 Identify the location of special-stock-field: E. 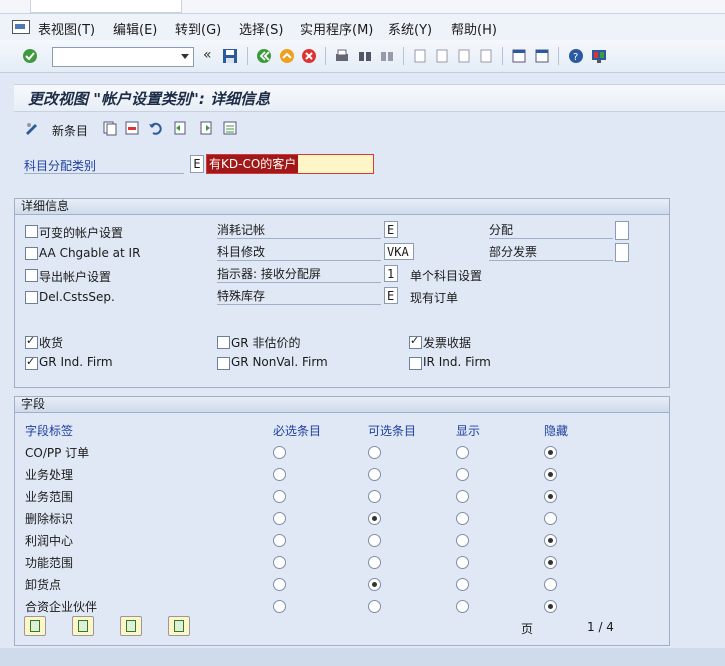
(391, 295).